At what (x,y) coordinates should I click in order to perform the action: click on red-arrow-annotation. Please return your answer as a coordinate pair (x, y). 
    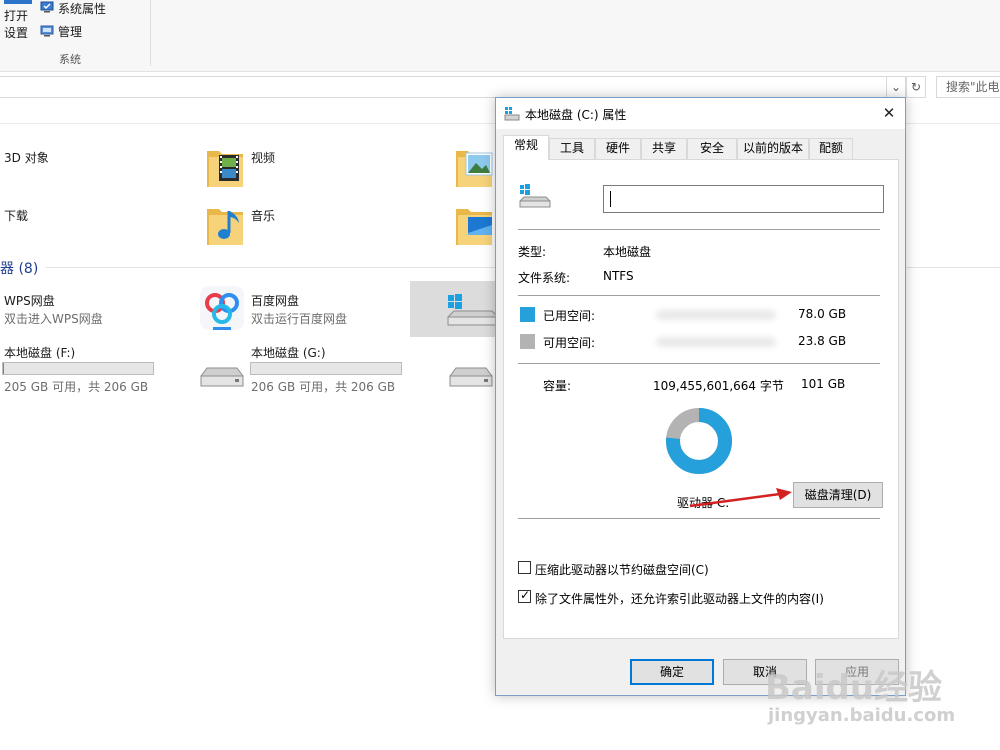
    Looking at the image, I should click on (740, 498).